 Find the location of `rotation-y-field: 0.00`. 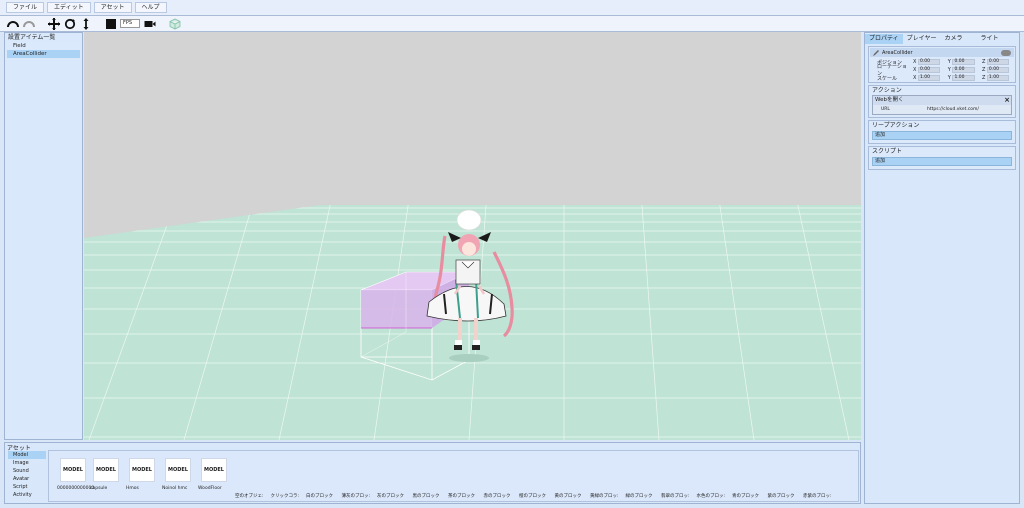

rotation-y-field: 0.00 is located at coordinates (963, 70).